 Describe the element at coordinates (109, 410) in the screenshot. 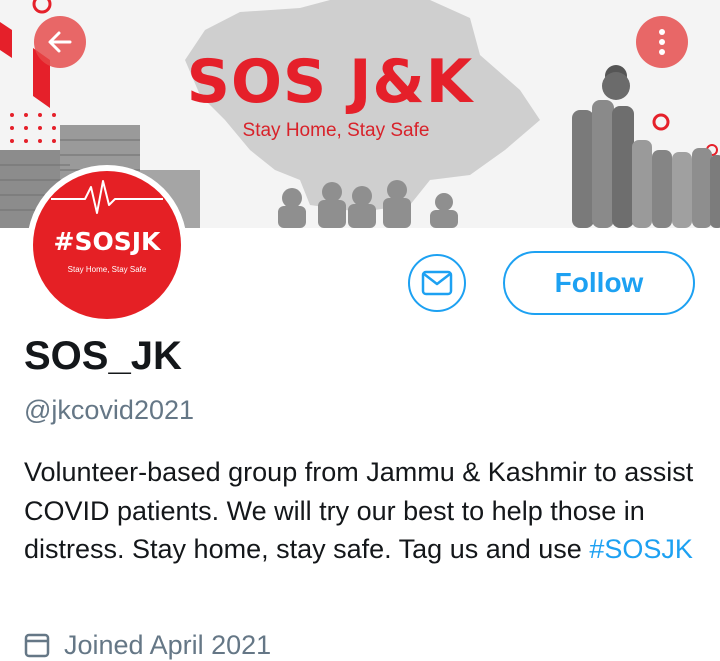

I see `user-handle: @jkcovid2021` at that location.